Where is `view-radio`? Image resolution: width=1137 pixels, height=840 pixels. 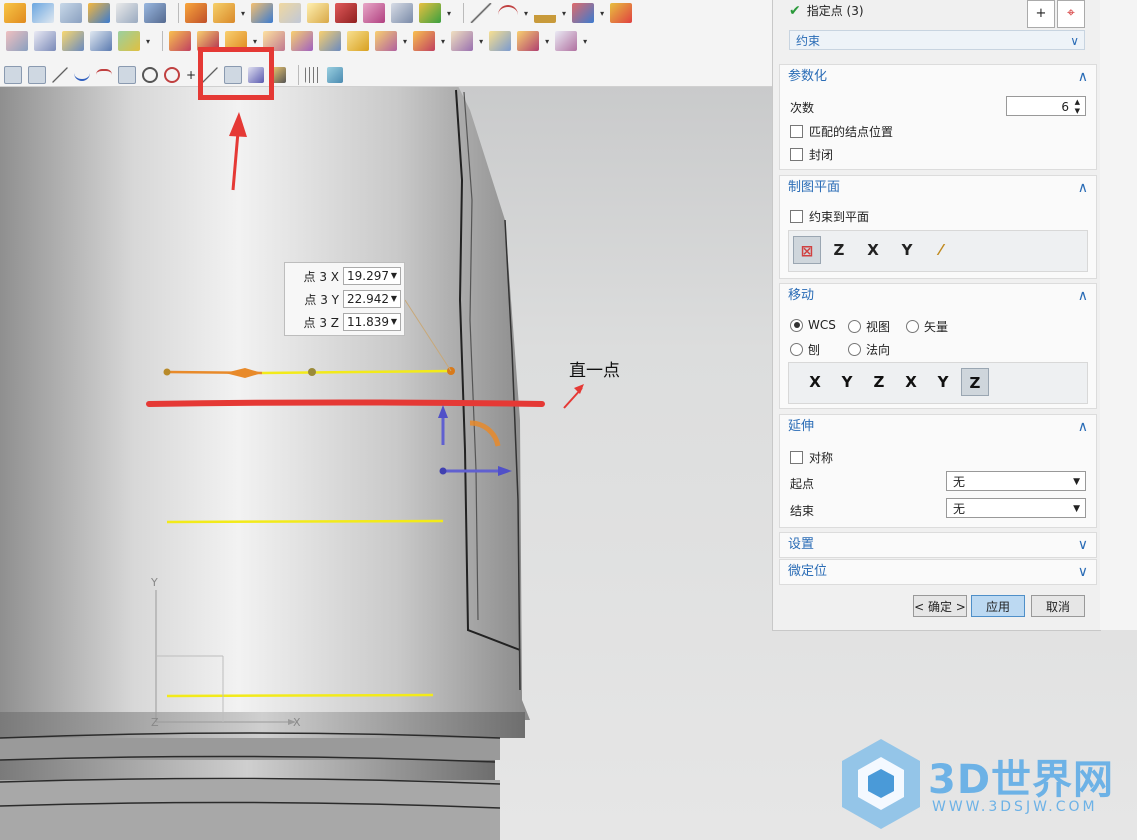 view-radio is located at coordinates (854, 326).